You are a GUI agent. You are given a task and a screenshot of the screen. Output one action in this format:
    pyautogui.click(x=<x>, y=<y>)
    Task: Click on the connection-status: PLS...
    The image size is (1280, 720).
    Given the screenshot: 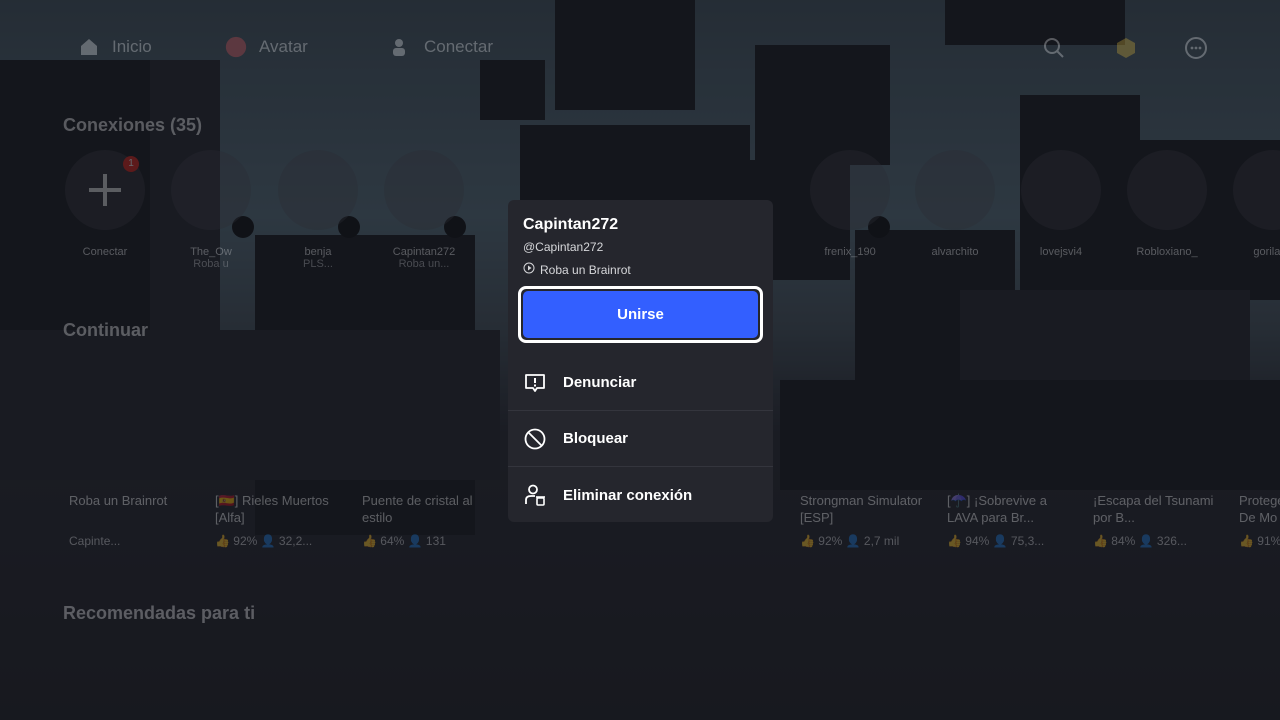 What is the action you would take?
    pyautogui.click(x=318, y=264)
    